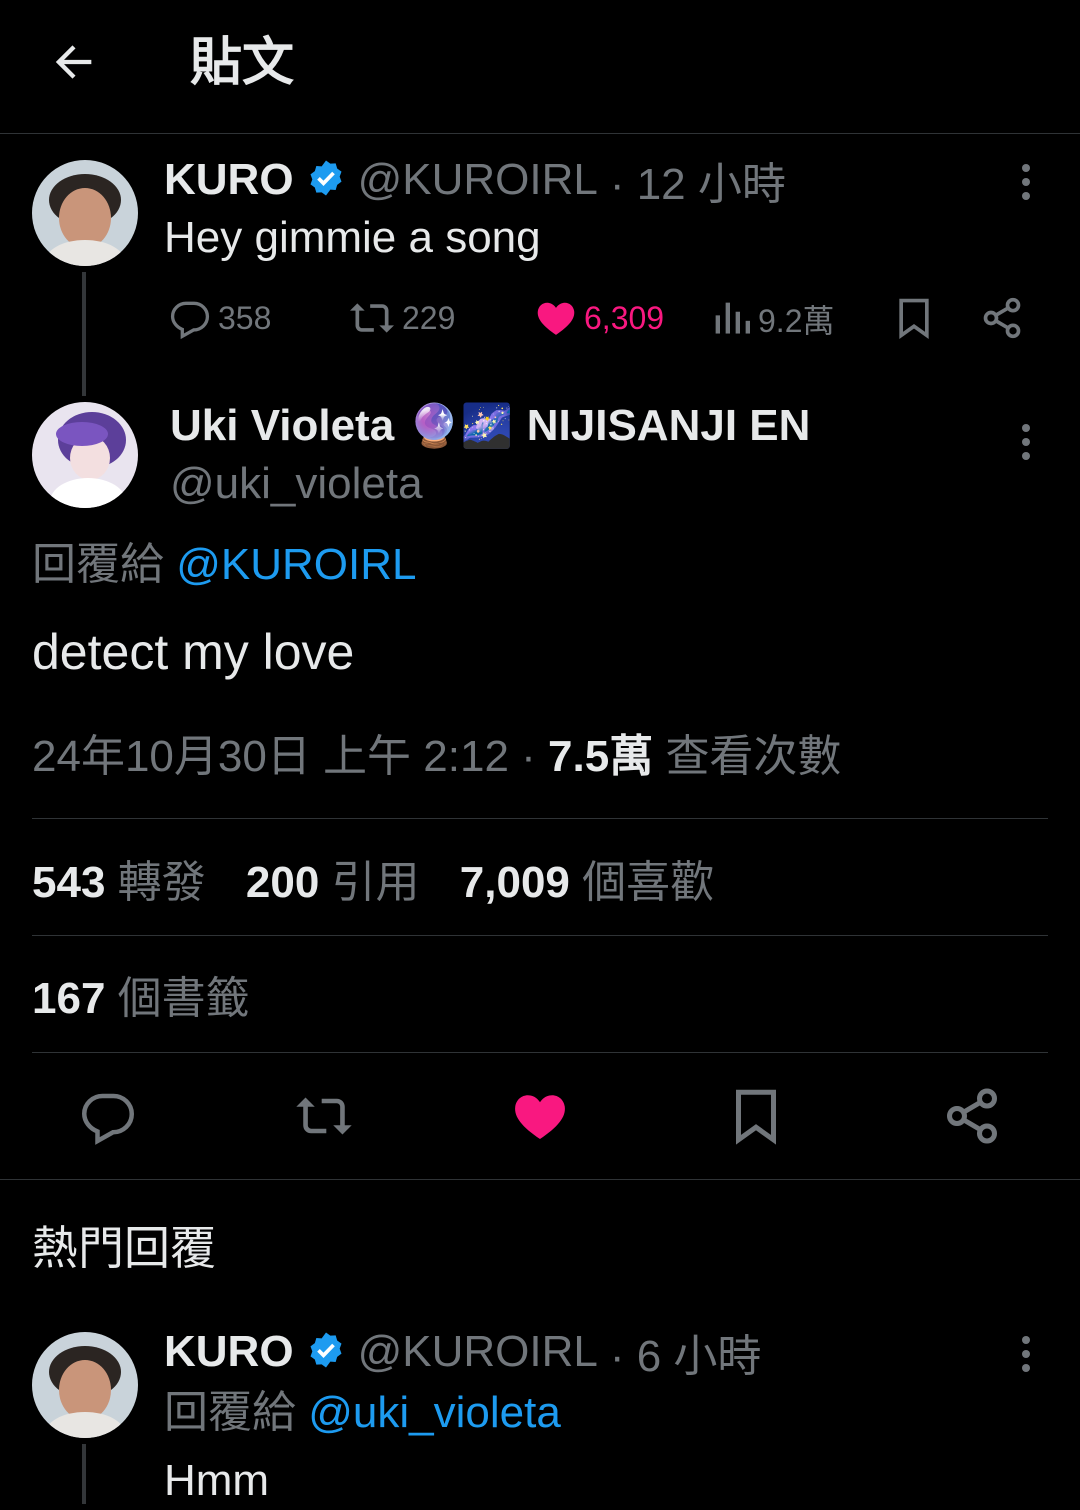 This screenshot has width=1080, height=1510. What do you see at coordinates (429, 317) in the screenshot?
I see `retweet-count: 229` at bounding box center [429, 317].